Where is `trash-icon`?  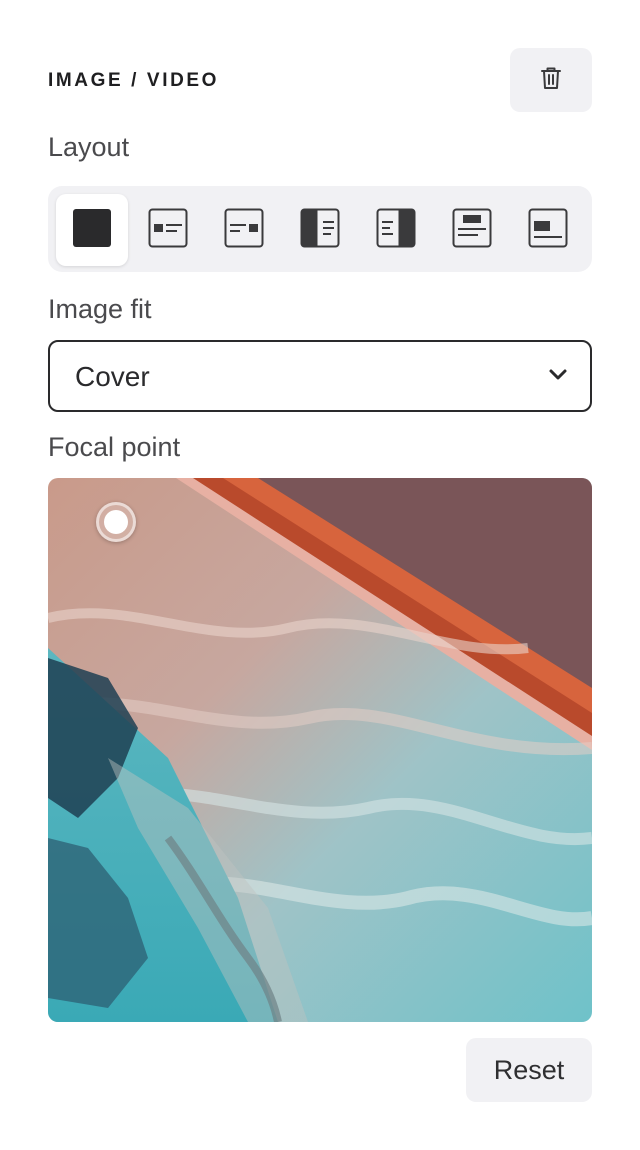 trash-icon is located at coordinates (551, 80).